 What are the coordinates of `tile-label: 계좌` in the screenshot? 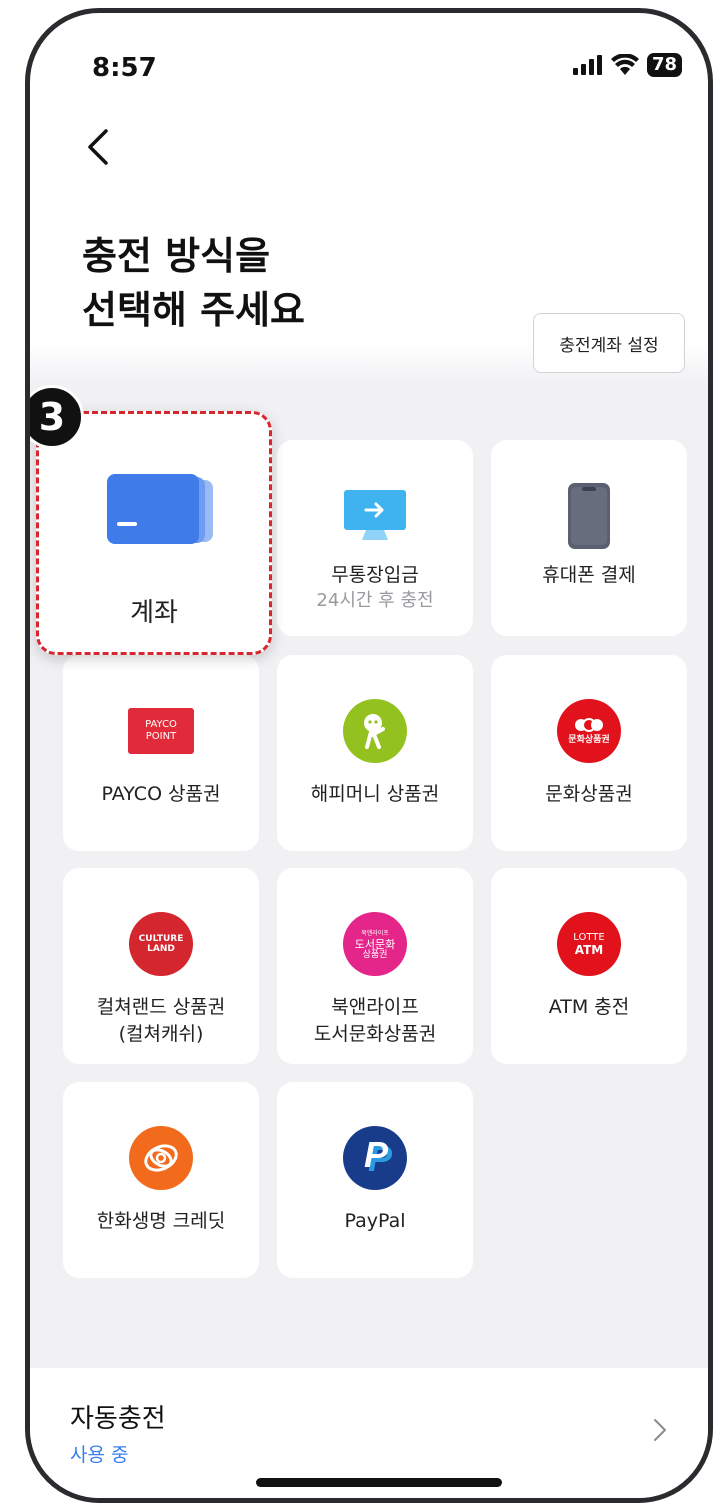 It's located at (154, 613).